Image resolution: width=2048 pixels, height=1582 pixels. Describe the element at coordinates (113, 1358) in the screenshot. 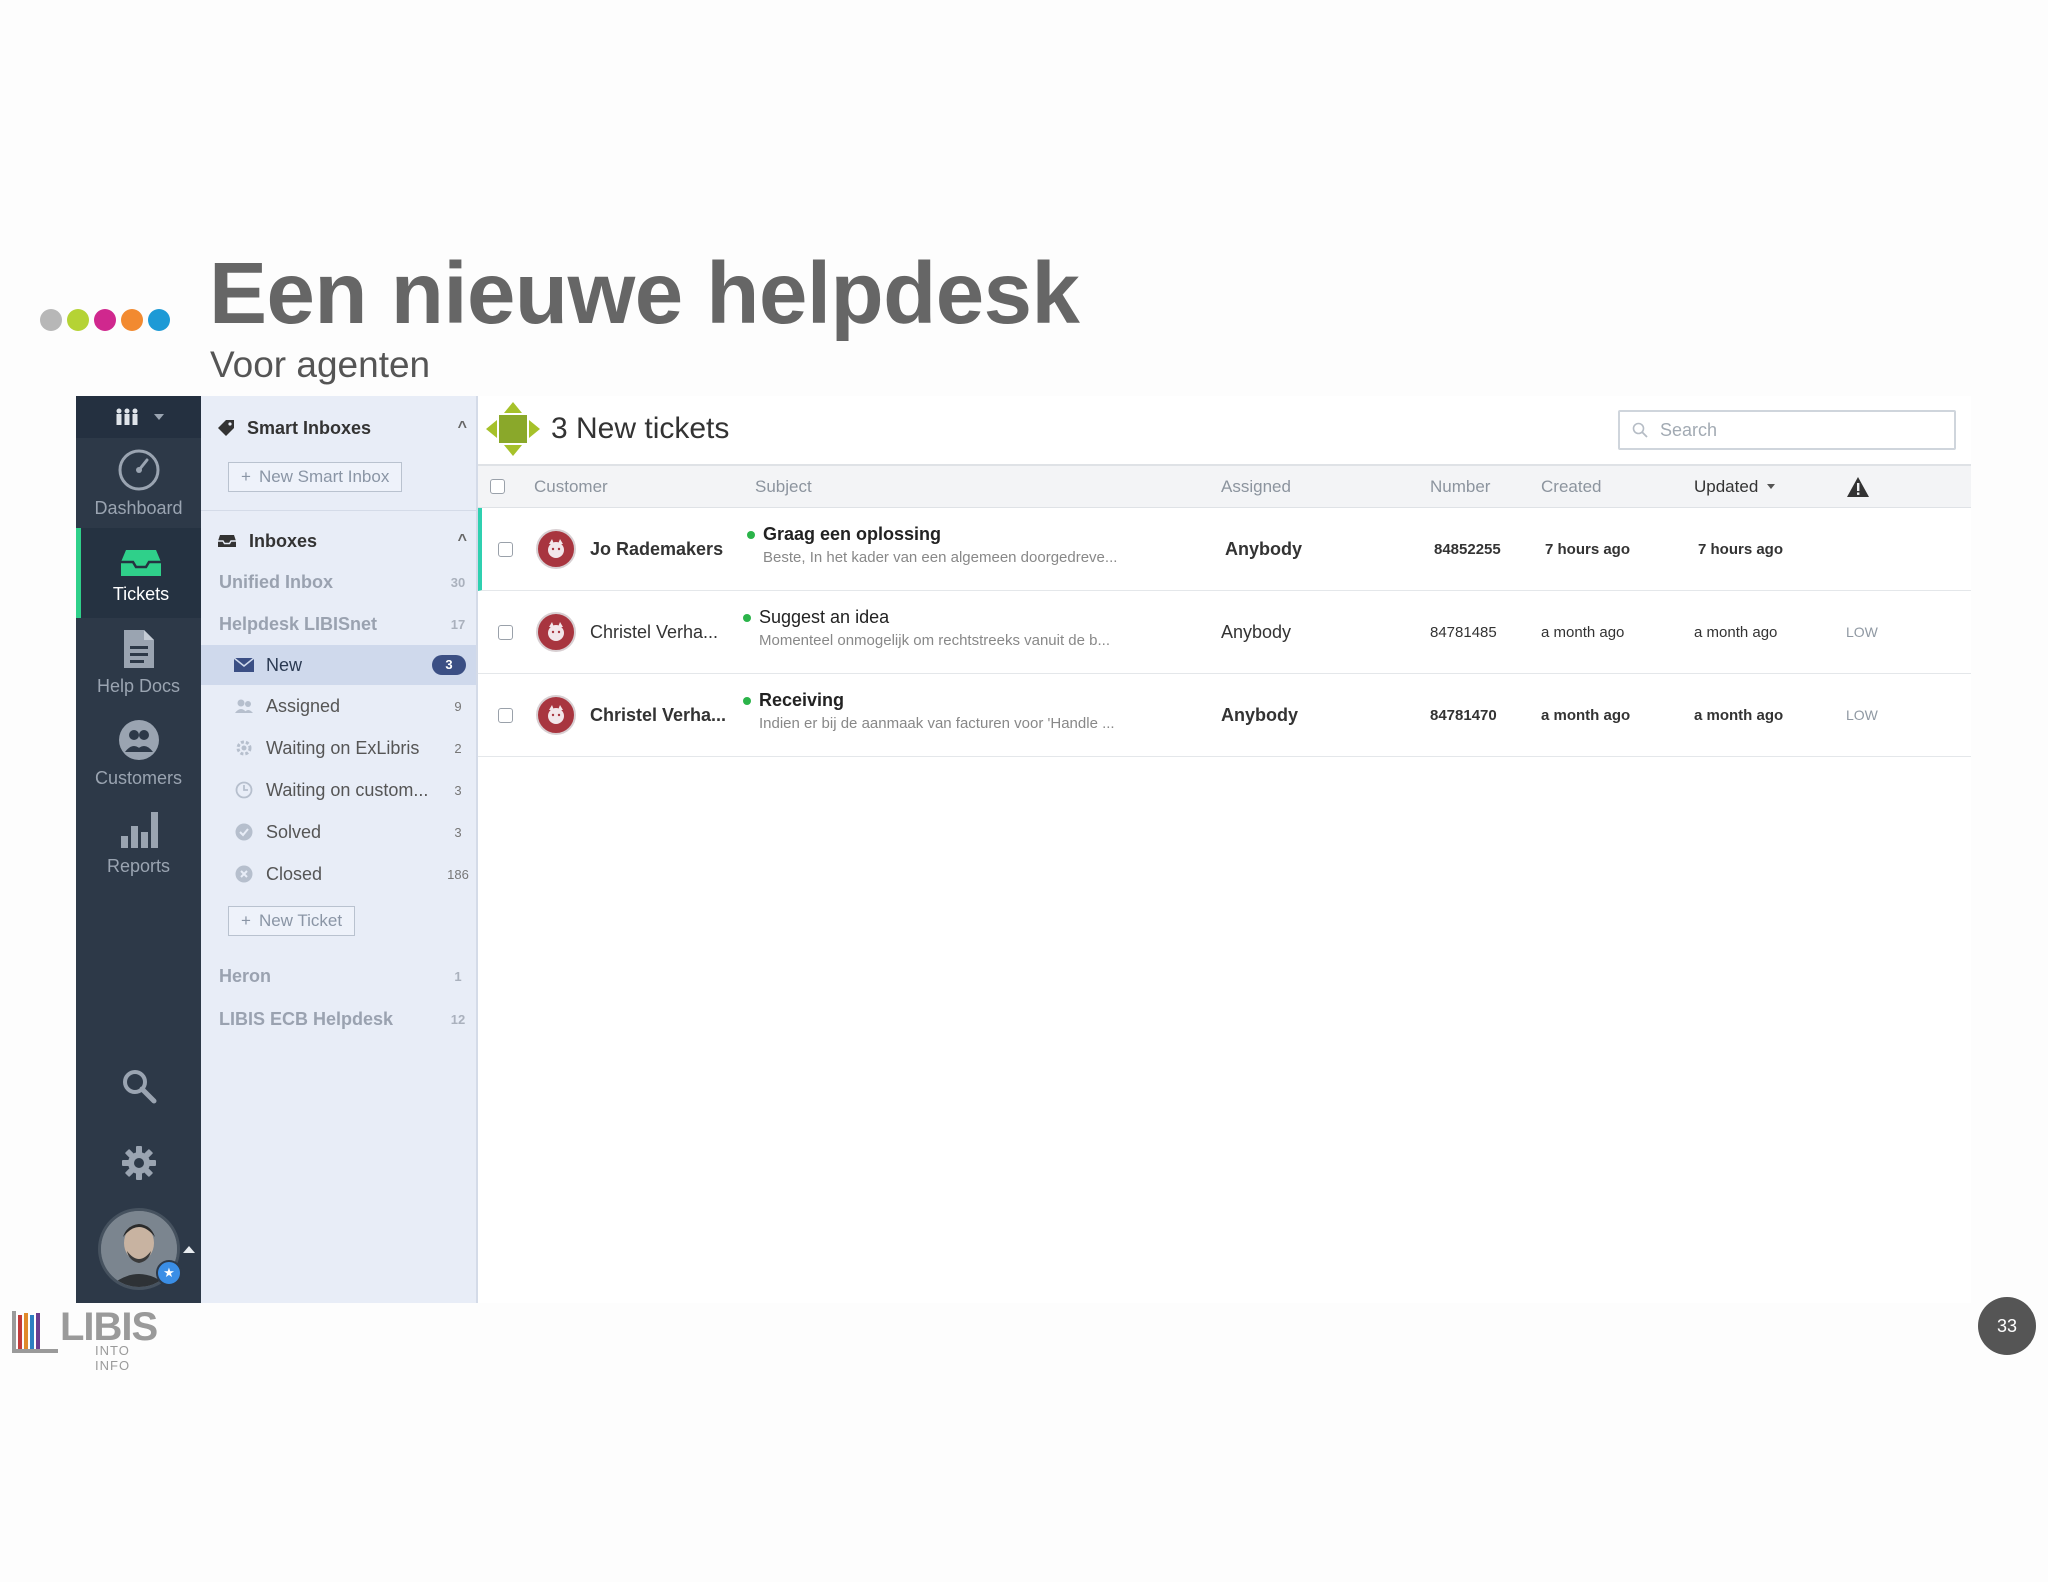

I see `libis-logo-tagline: INTO INFO` at that location.